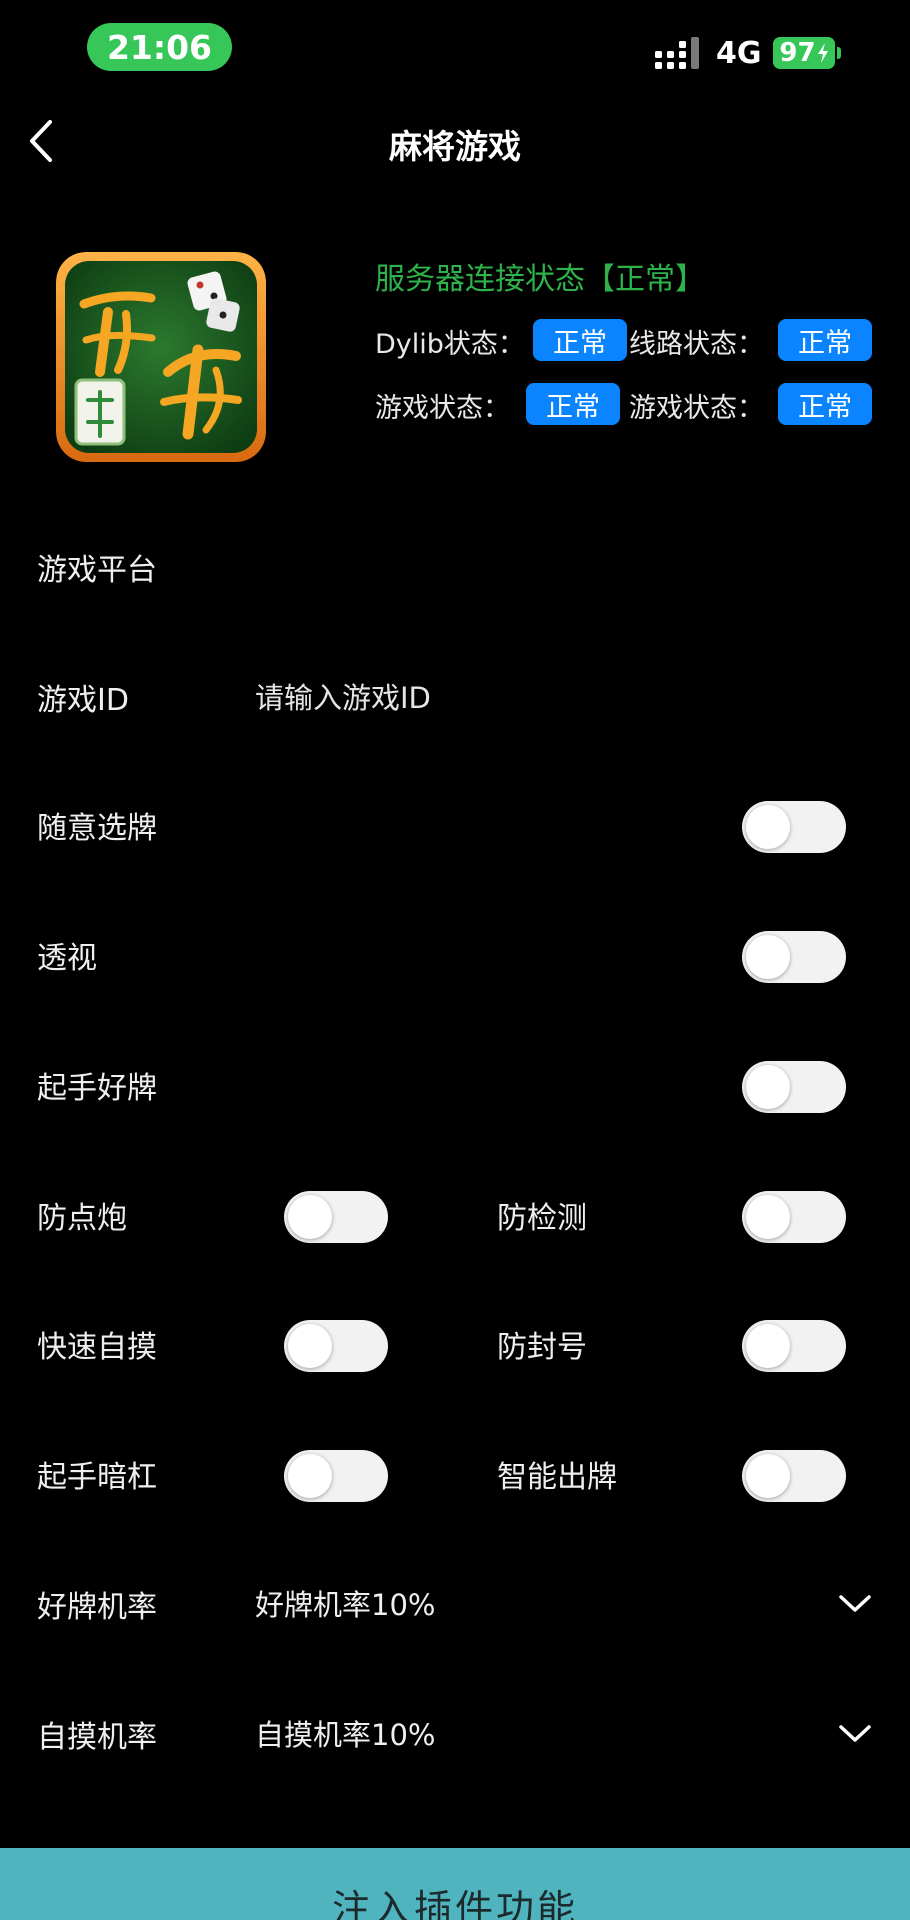  Describe the element at coordinates (794, 1217) in the screenshot. I see `anti-detect-toggle` at that location.